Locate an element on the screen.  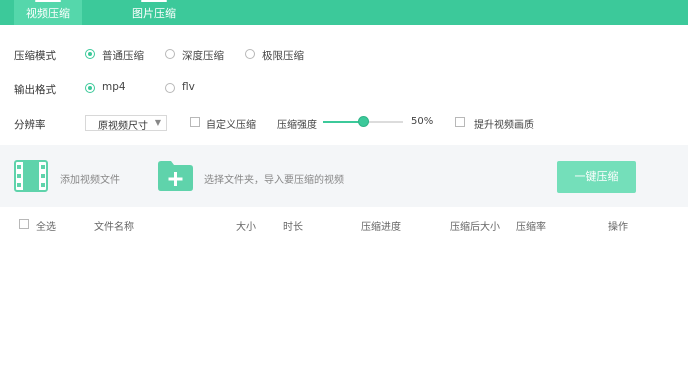
mode-extreme-radio is located at coordinates (250, 54).